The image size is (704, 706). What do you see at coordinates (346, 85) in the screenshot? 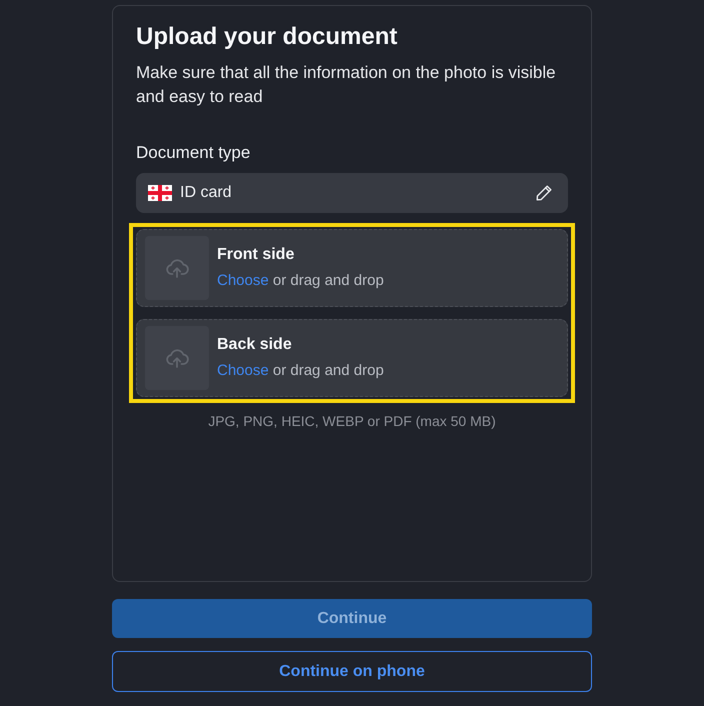
I see `description-text: Make sure that all the information on the photo is visible and easy to read` at bounding box center [346, 85].